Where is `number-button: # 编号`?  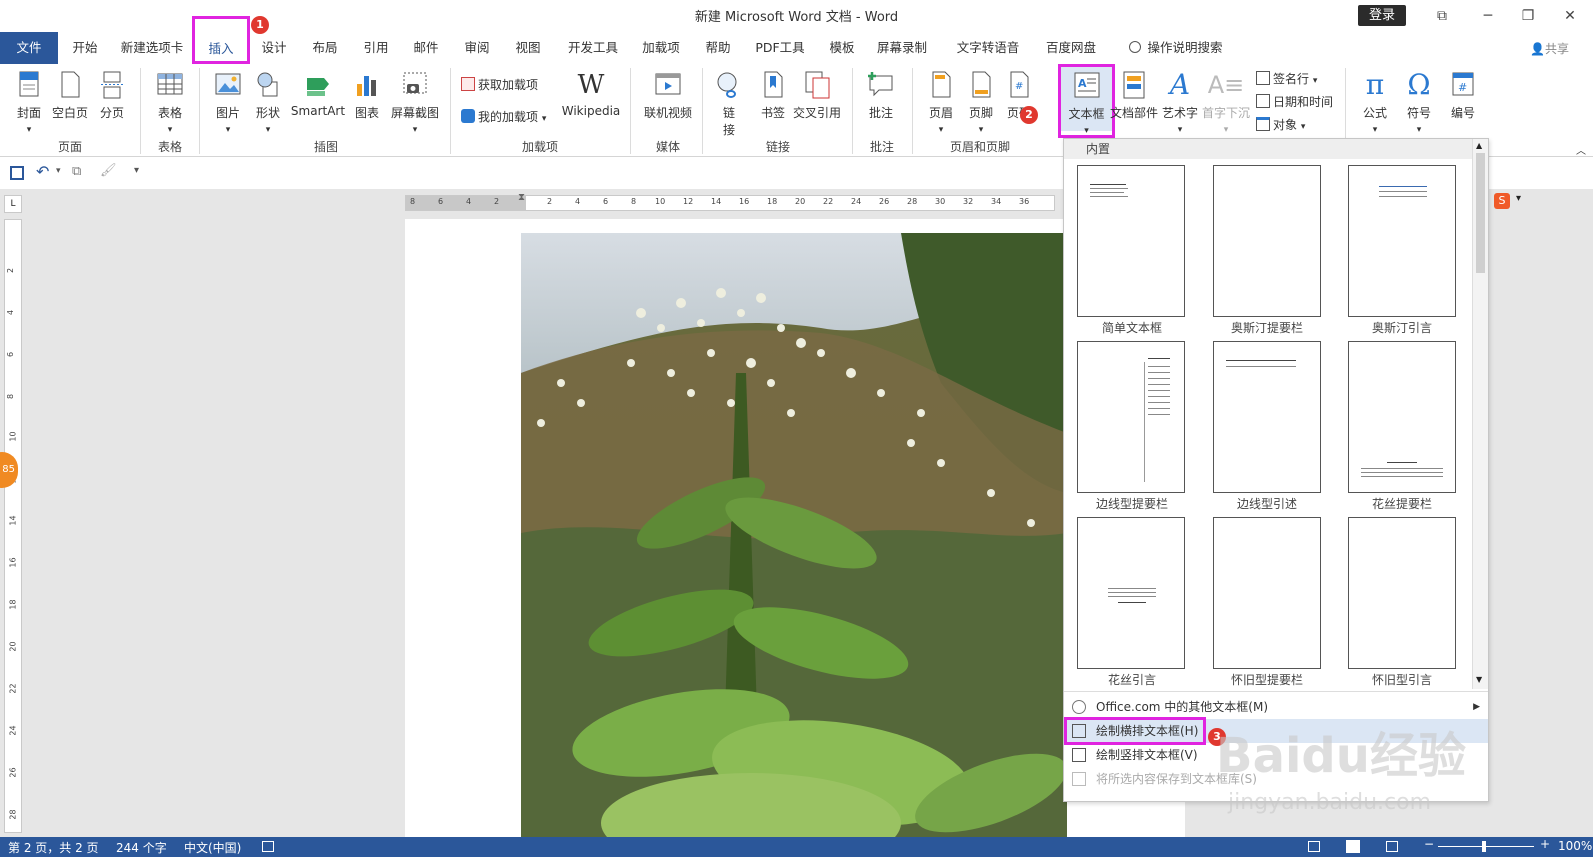 number-button: # 编号 is located at coordinates (1463, 95).